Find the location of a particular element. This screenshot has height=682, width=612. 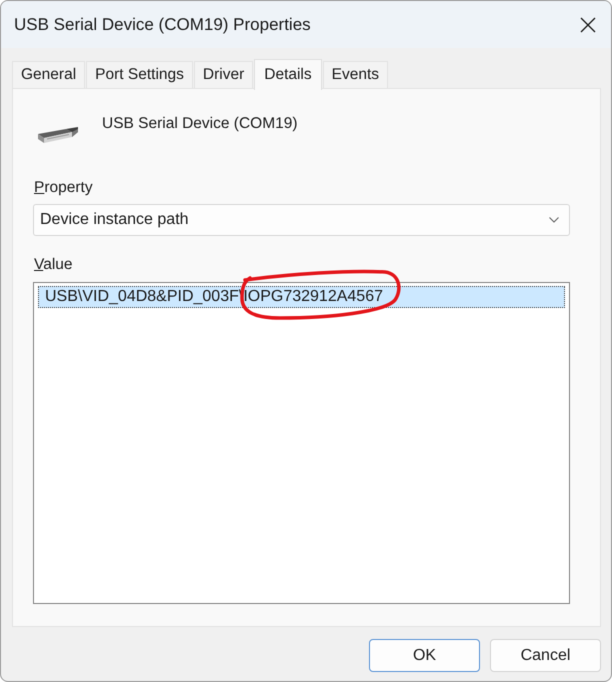

device-name: USB Serial Device (COM19) is located at coordinates (200, 124).